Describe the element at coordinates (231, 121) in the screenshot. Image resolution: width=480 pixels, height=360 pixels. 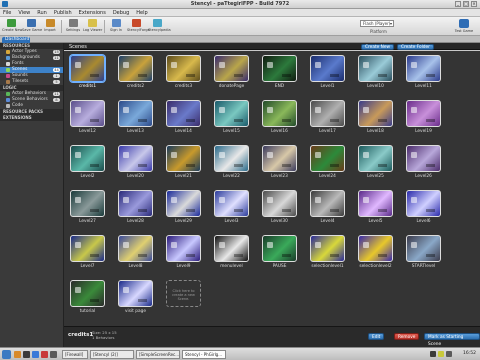
I see `scene-tile: Level15` at that location.